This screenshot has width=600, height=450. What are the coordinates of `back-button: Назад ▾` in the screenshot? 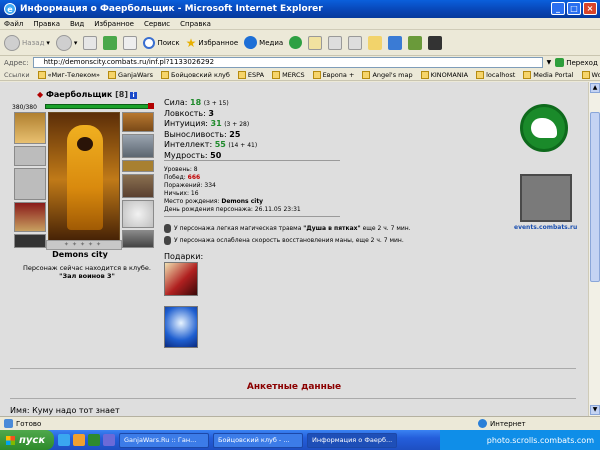 It's located at (27, 42).